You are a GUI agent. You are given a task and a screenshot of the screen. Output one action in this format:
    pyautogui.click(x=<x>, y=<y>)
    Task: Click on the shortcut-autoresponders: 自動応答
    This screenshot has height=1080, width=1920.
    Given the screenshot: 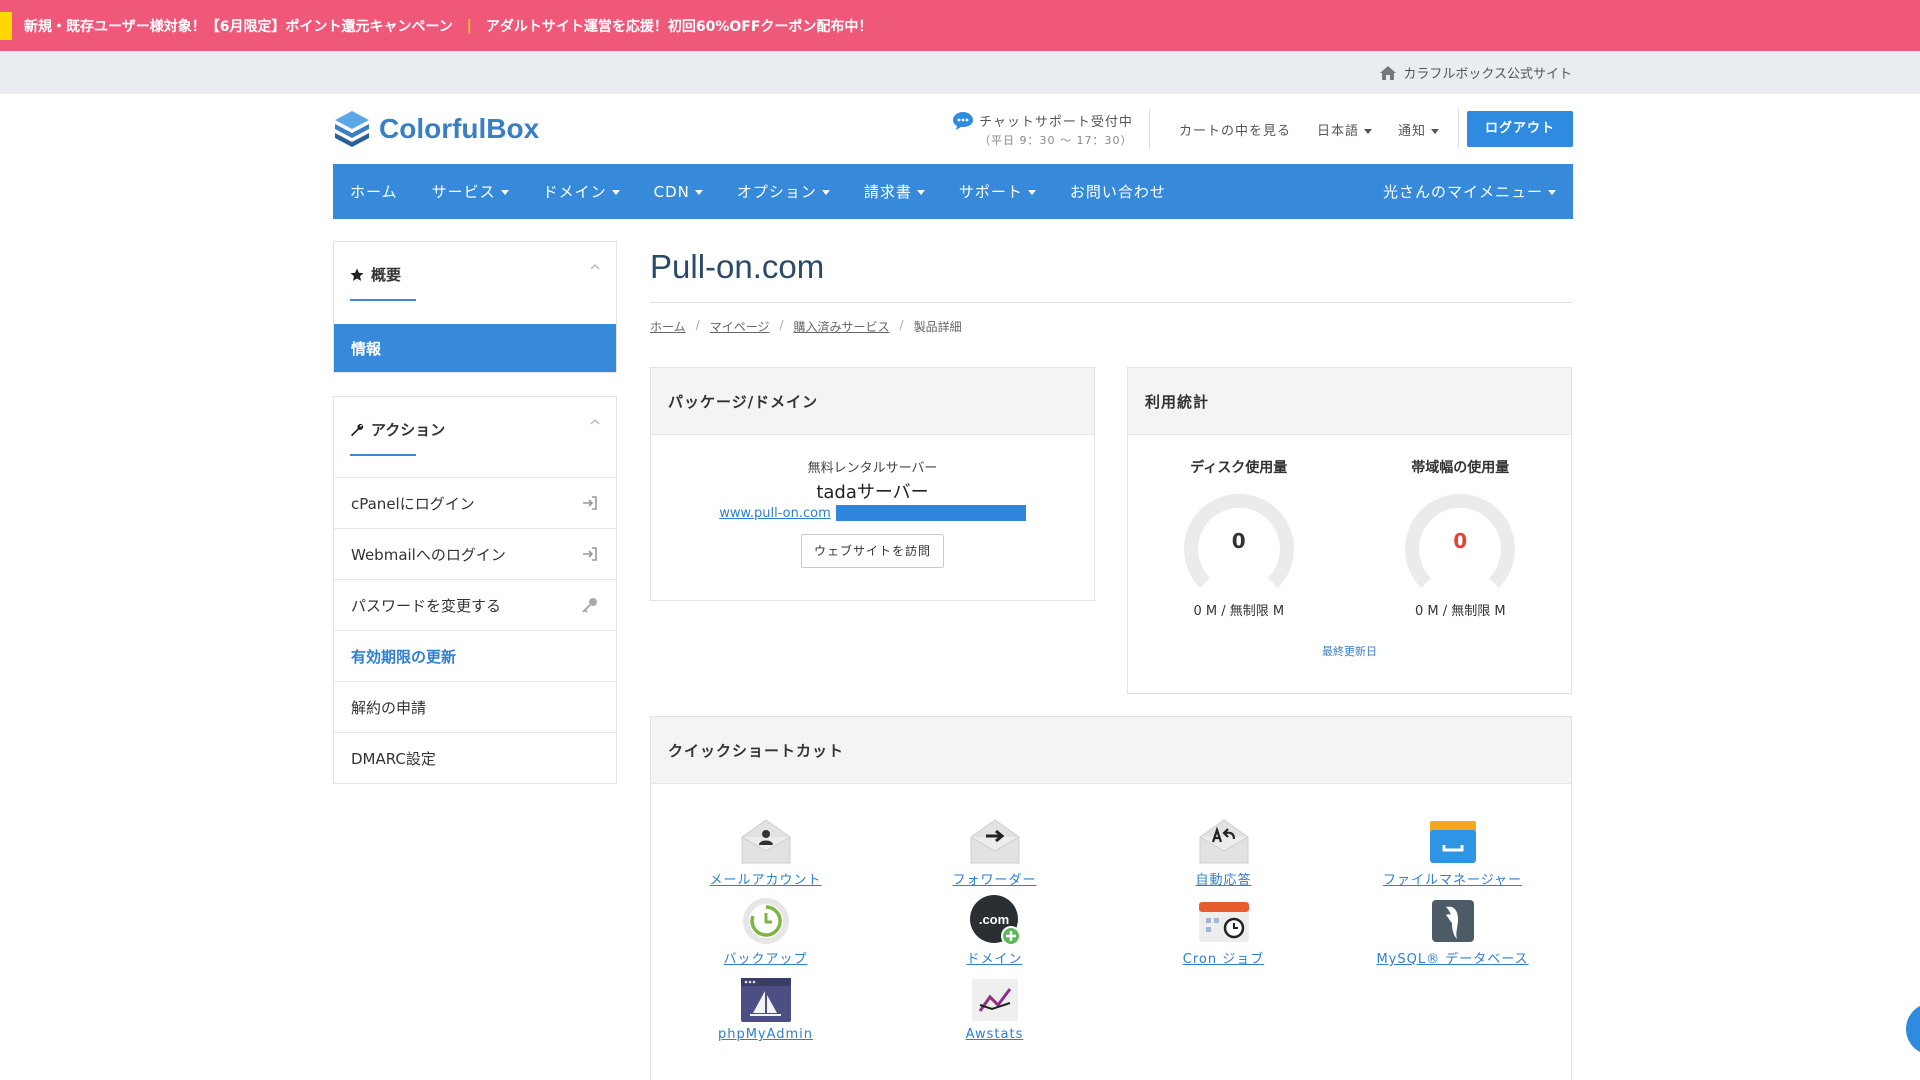 What is the action you would take?
    pyautogui.click(x=1223, y=856)
    